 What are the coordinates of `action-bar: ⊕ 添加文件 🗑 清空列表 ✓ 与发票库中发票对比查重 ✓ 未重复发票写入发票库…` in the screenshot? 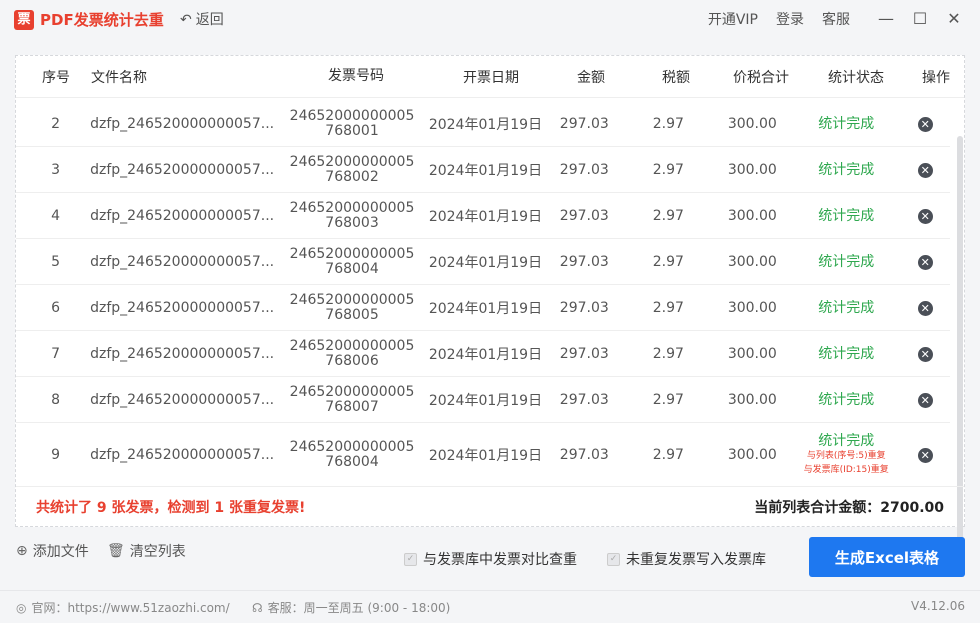 It's located at (490, 557).